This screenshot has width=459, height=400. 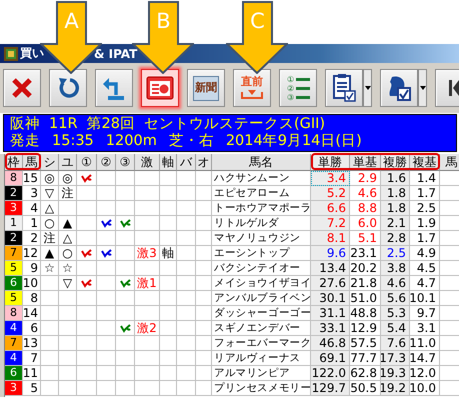 I want to click on callout-label: A, so click(x=71, y=21).